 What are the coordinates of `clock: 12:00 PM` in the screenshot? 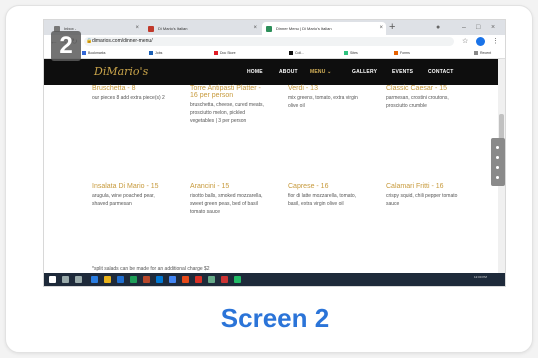 It's located at (480, 277).